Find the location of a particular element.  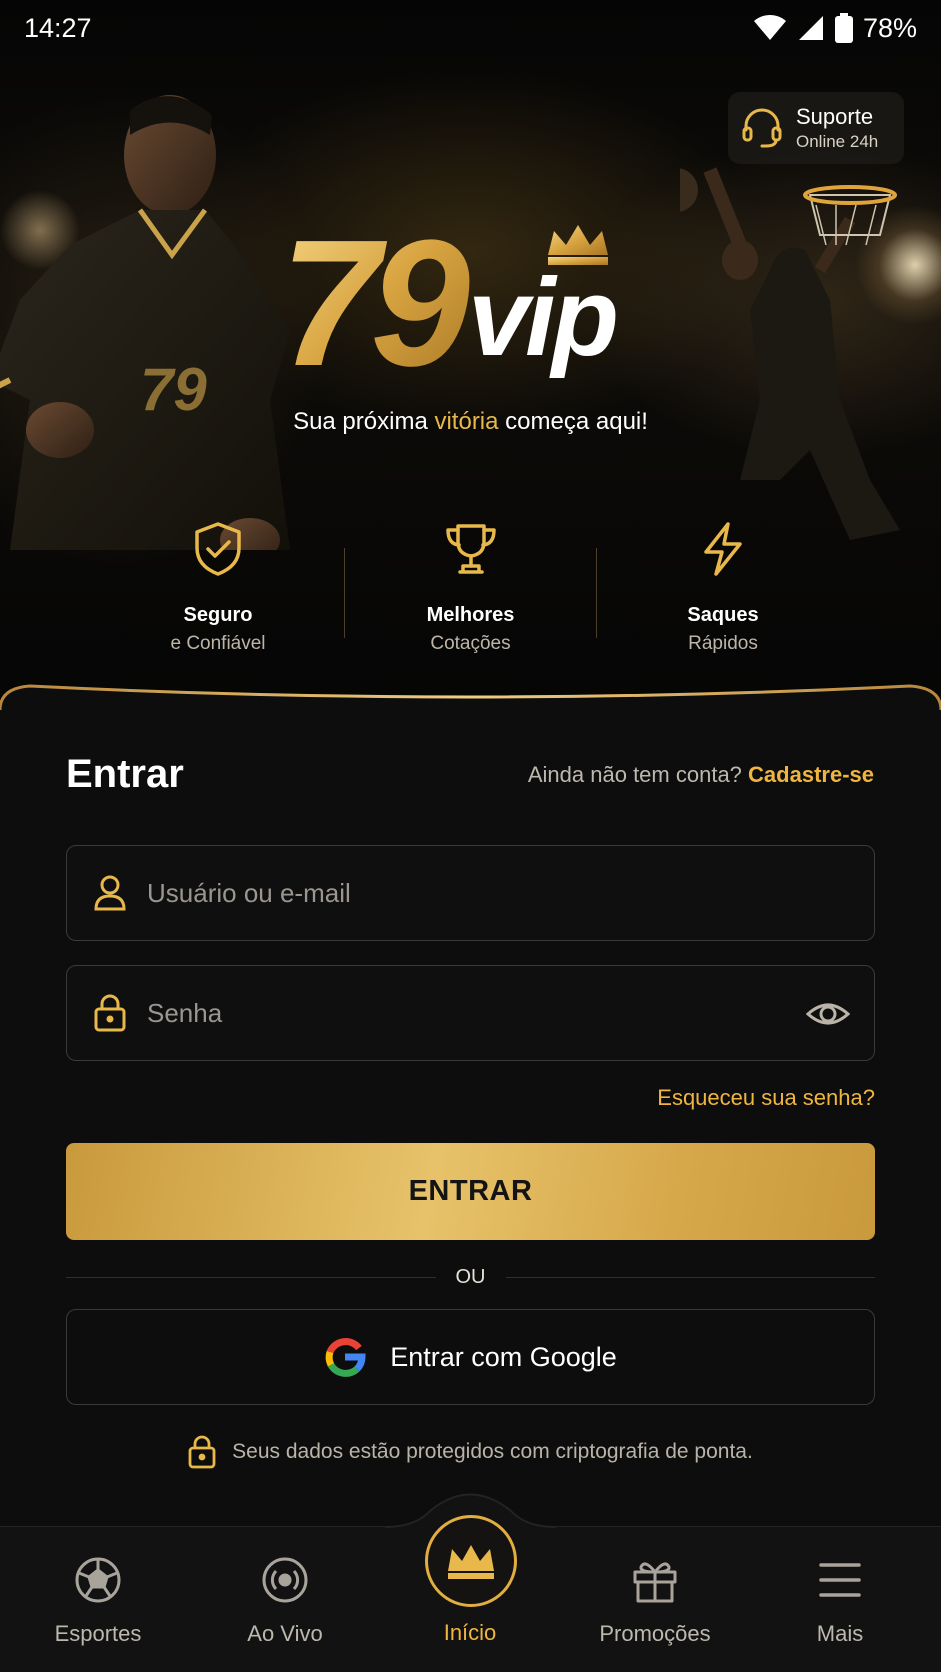

or-text: OU is located at coordinates (470, 1276).